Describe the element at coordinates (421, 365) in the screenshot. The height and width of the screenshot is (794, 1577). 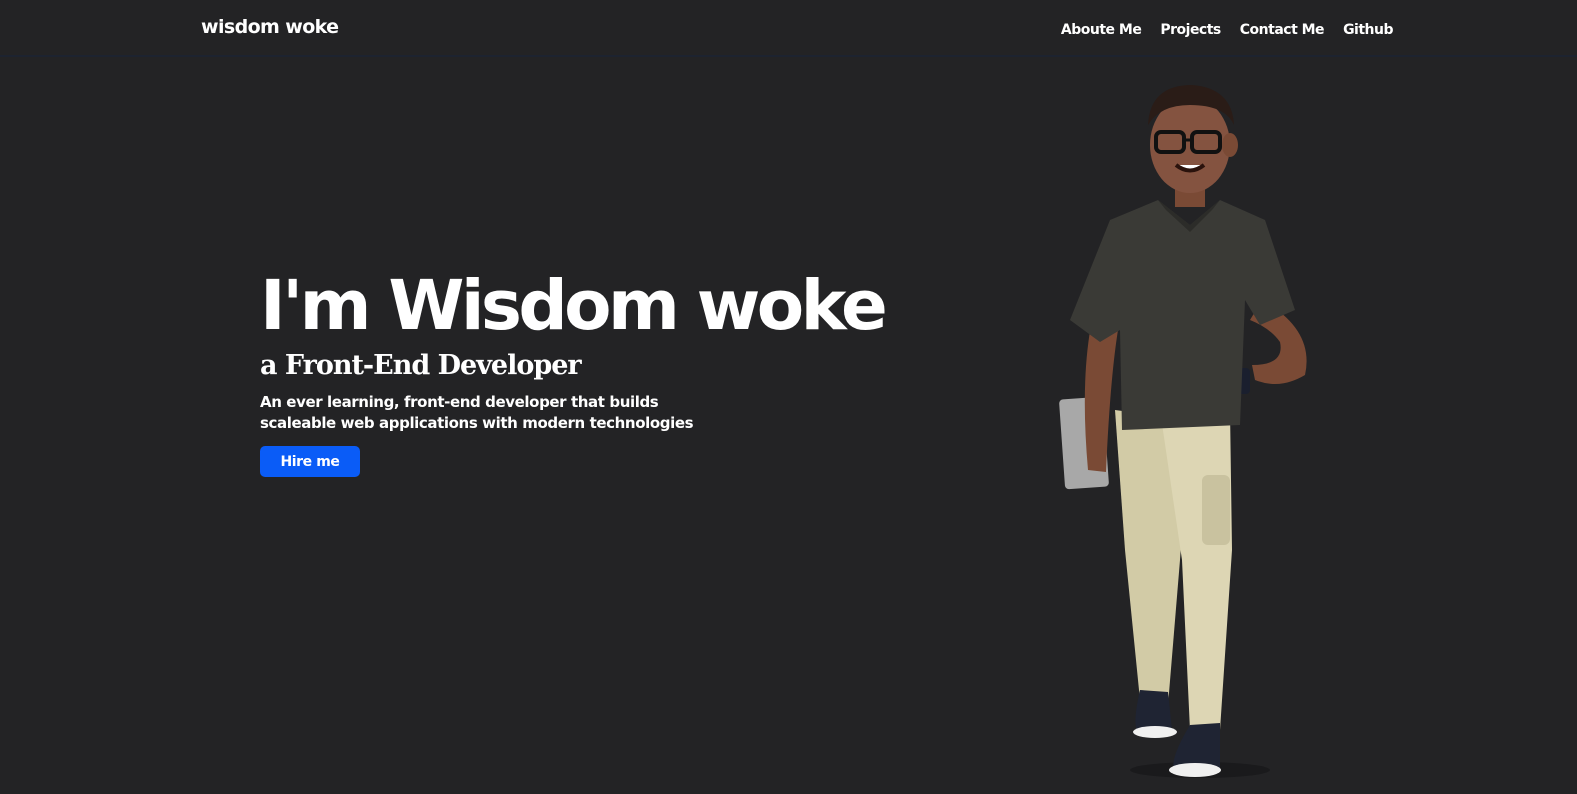
I see `hero-subtitle: a Front-End Developer` at that location.